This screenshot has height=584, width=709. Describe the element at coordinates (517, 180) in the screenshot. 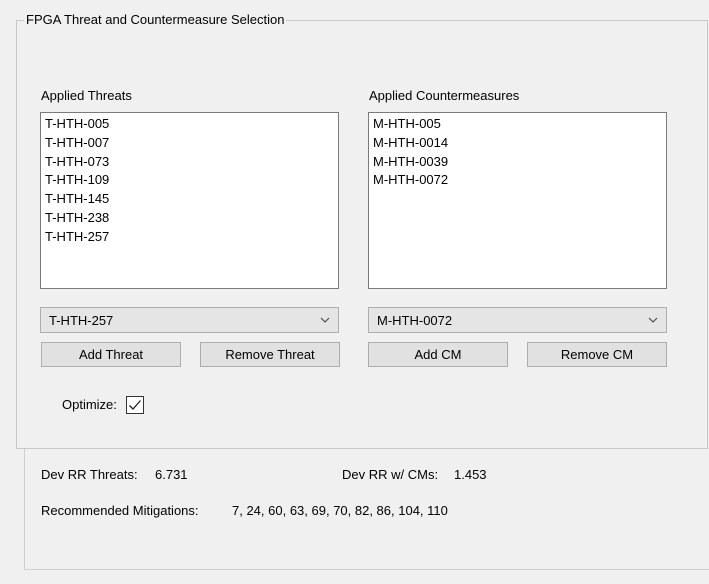

I see `list-item: M-HTH-0072` at that location.